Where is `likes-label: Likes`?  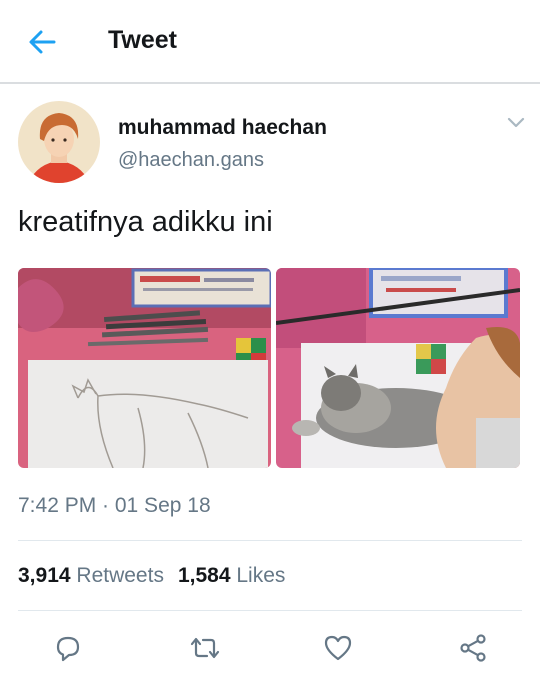
likes-label: Likes is located at coordinates (261, 575).